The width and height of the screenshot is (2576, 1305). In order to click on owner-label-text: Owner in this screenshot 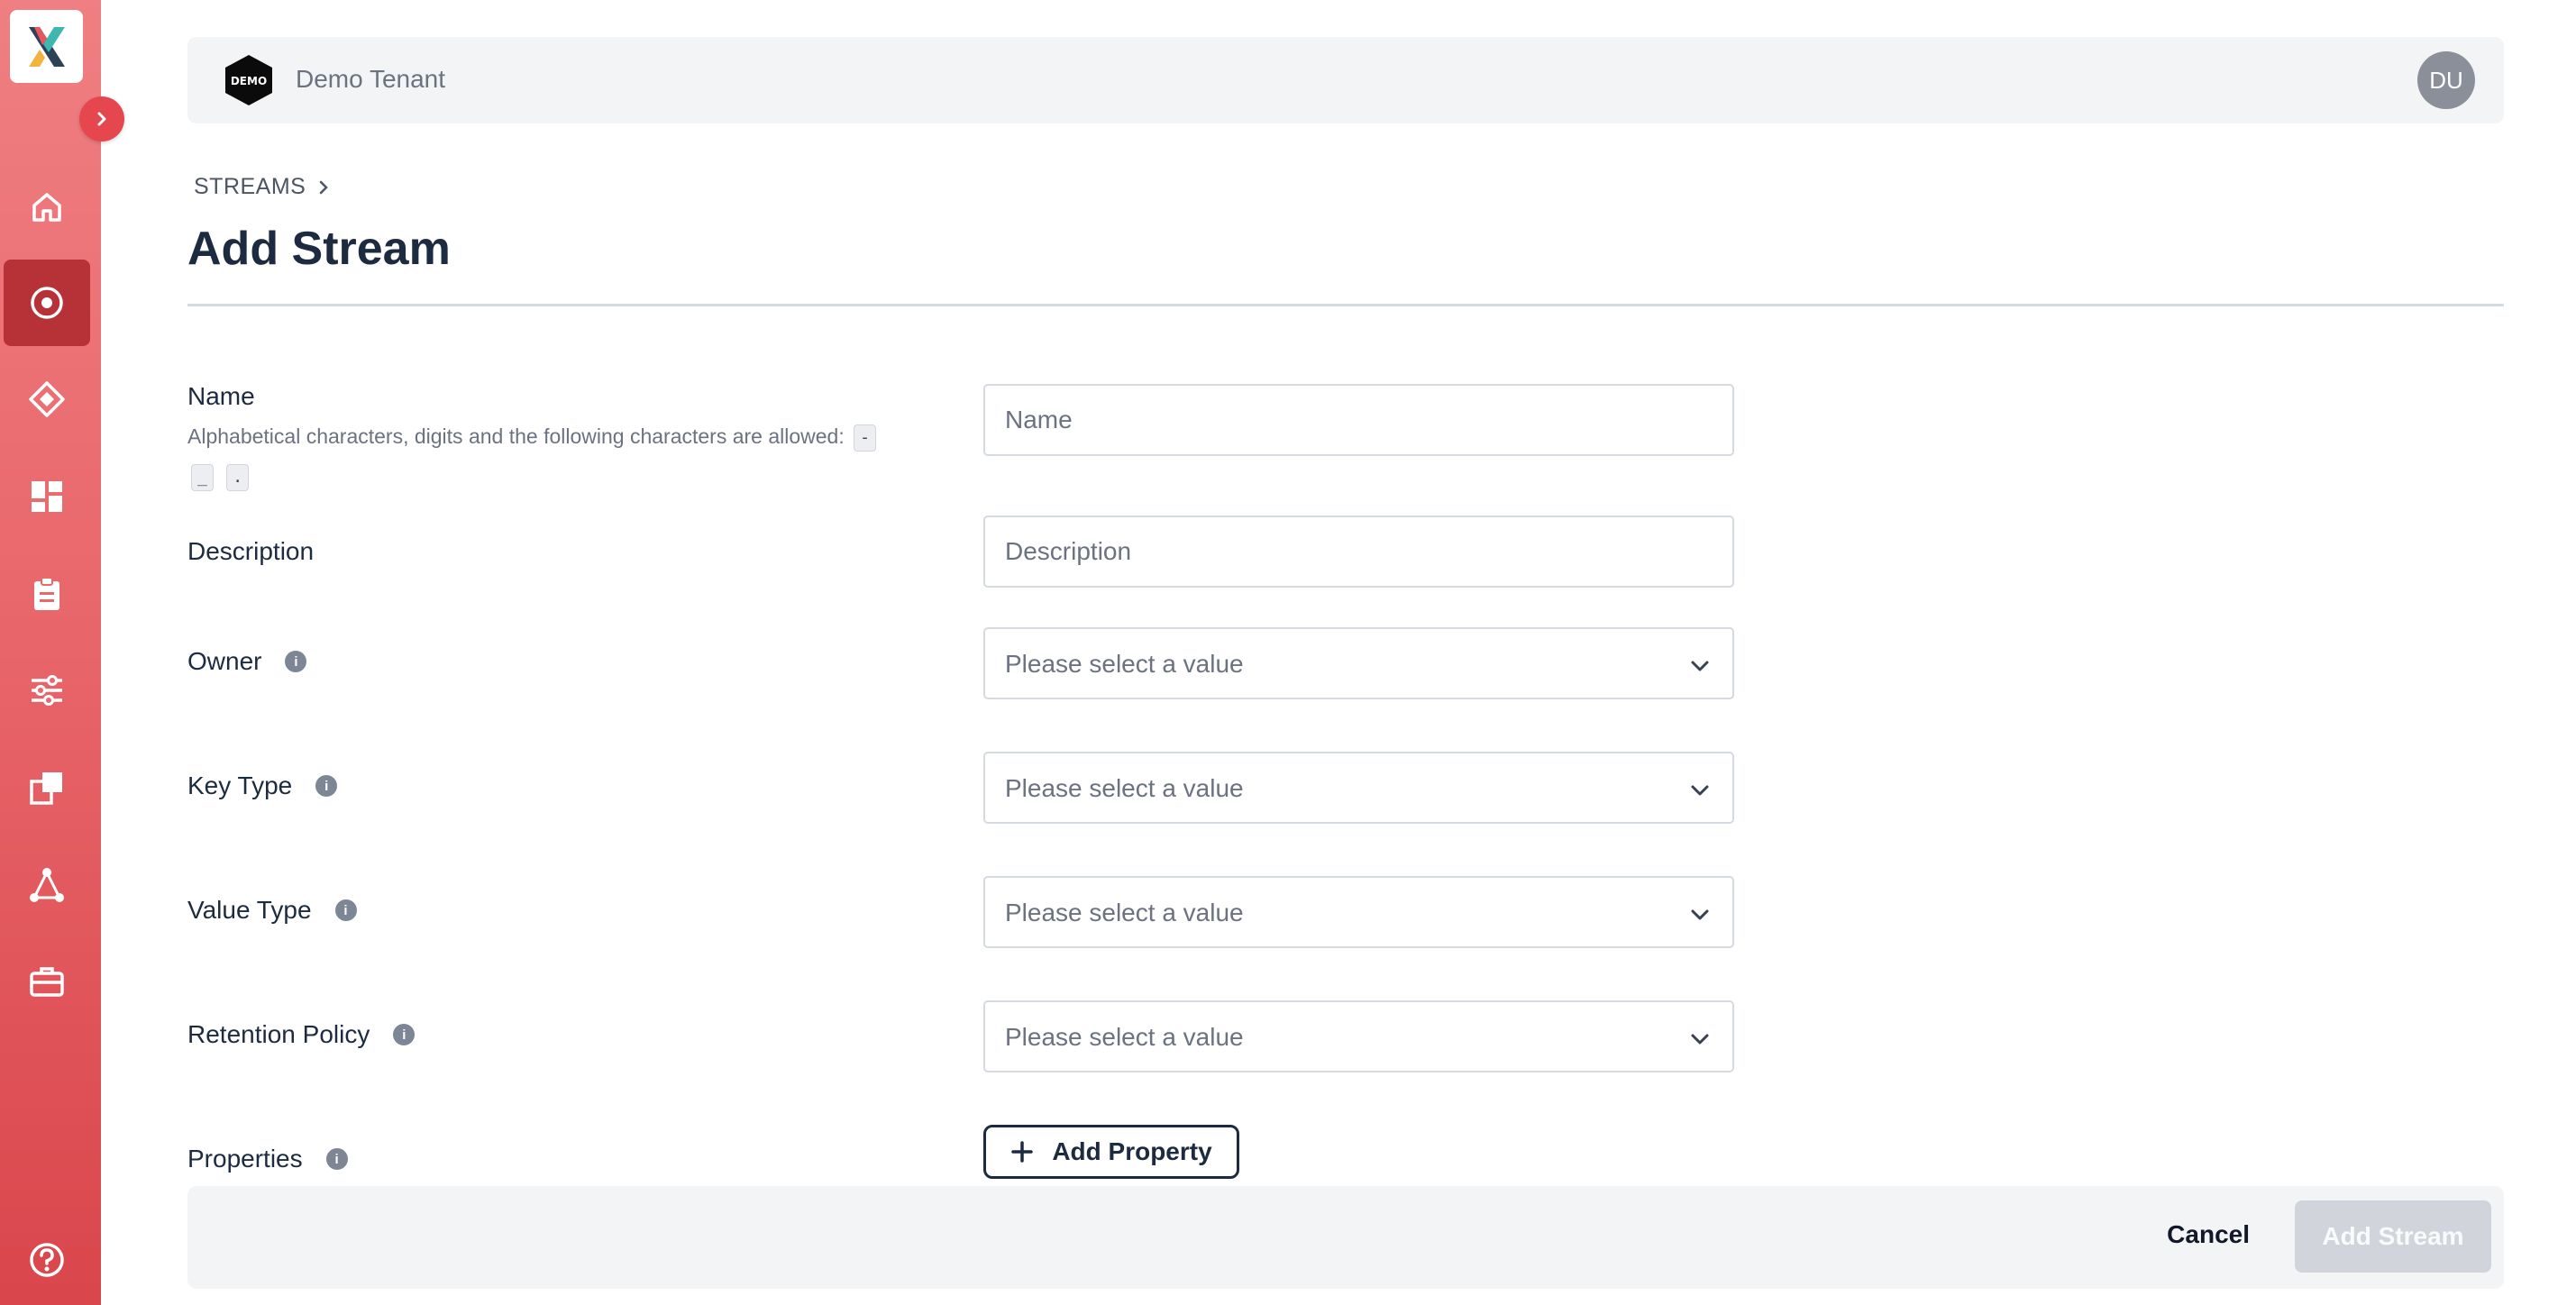, I will do `click(224, 661)`.